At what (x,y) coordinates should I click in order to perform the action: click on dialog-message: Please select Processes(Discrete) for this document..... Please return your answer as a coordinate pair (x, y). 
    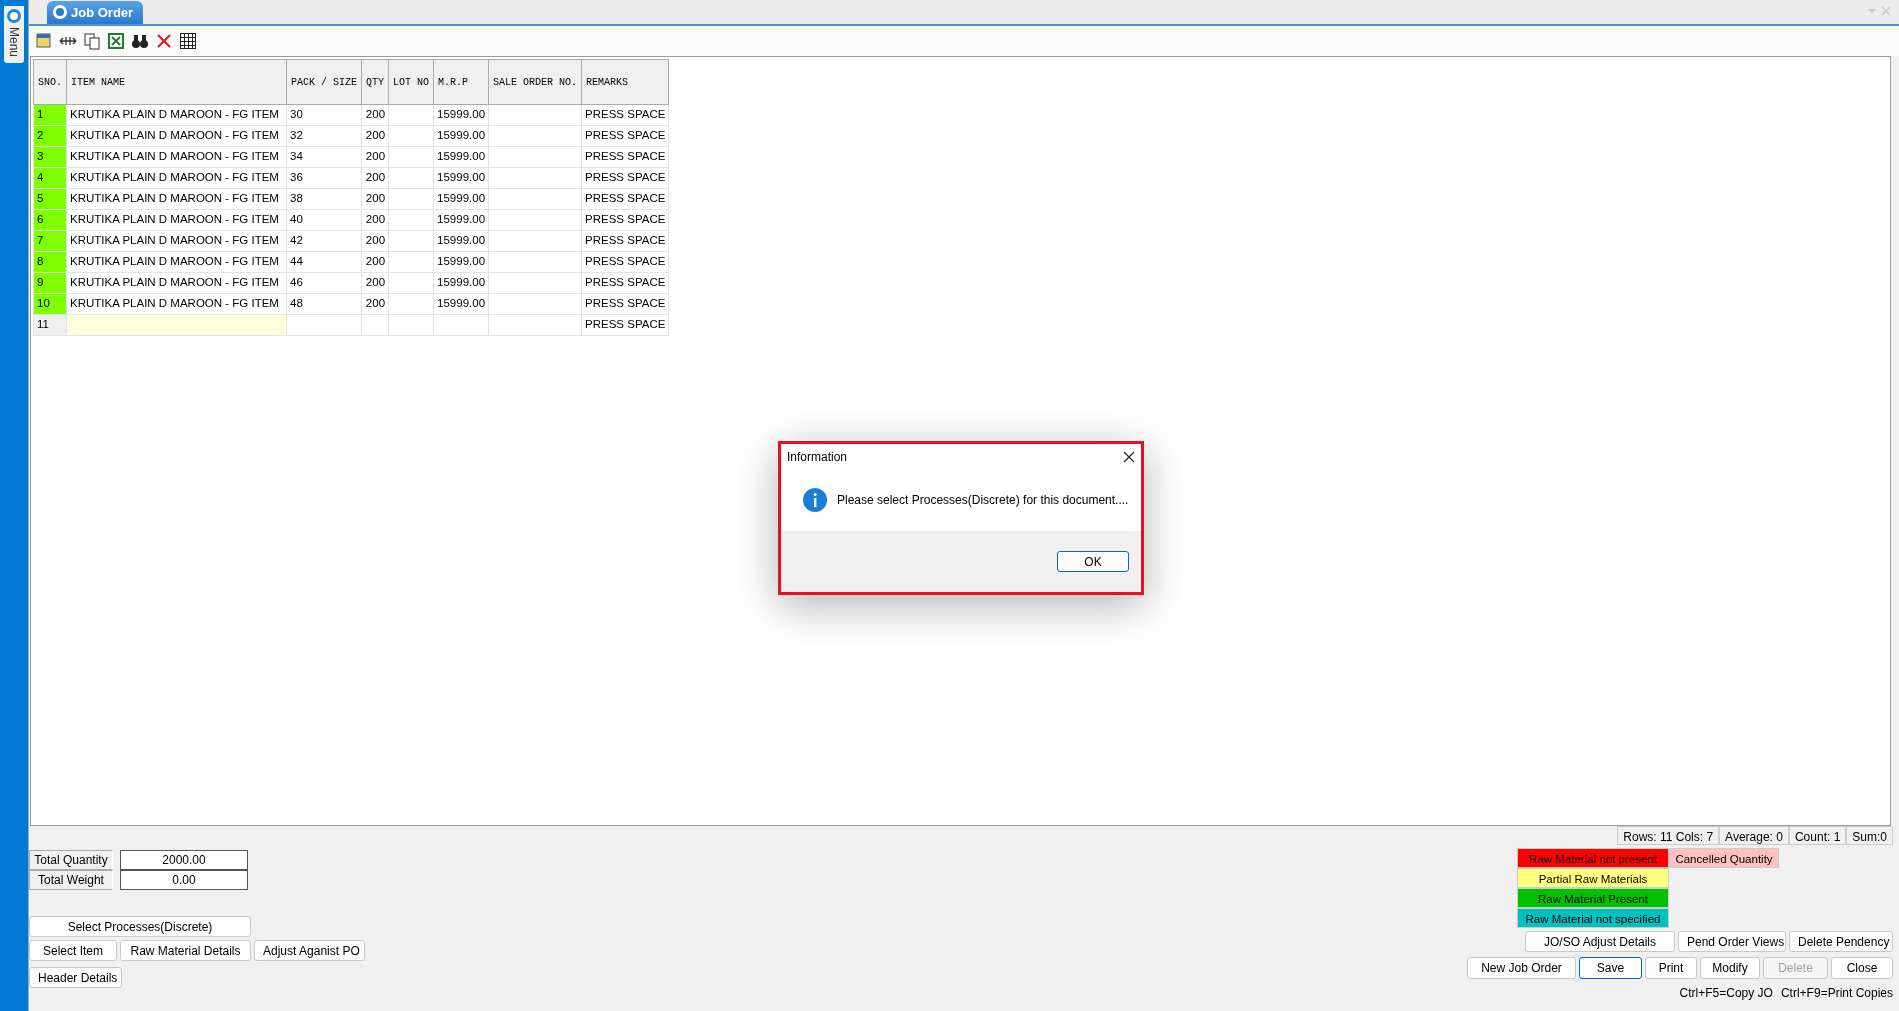
    Looking at the image, I should click on (983, 500).